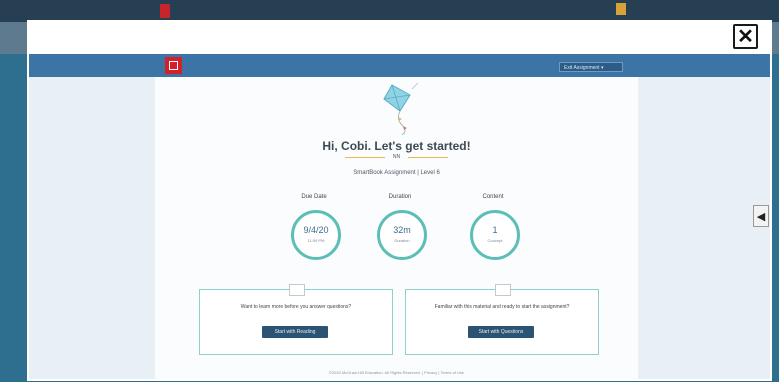 The image size is (779, 382). Describe the element at coordinates (295, 332) in the screenshot. I see `start-with-reading-button: Start with Reading` at that location.